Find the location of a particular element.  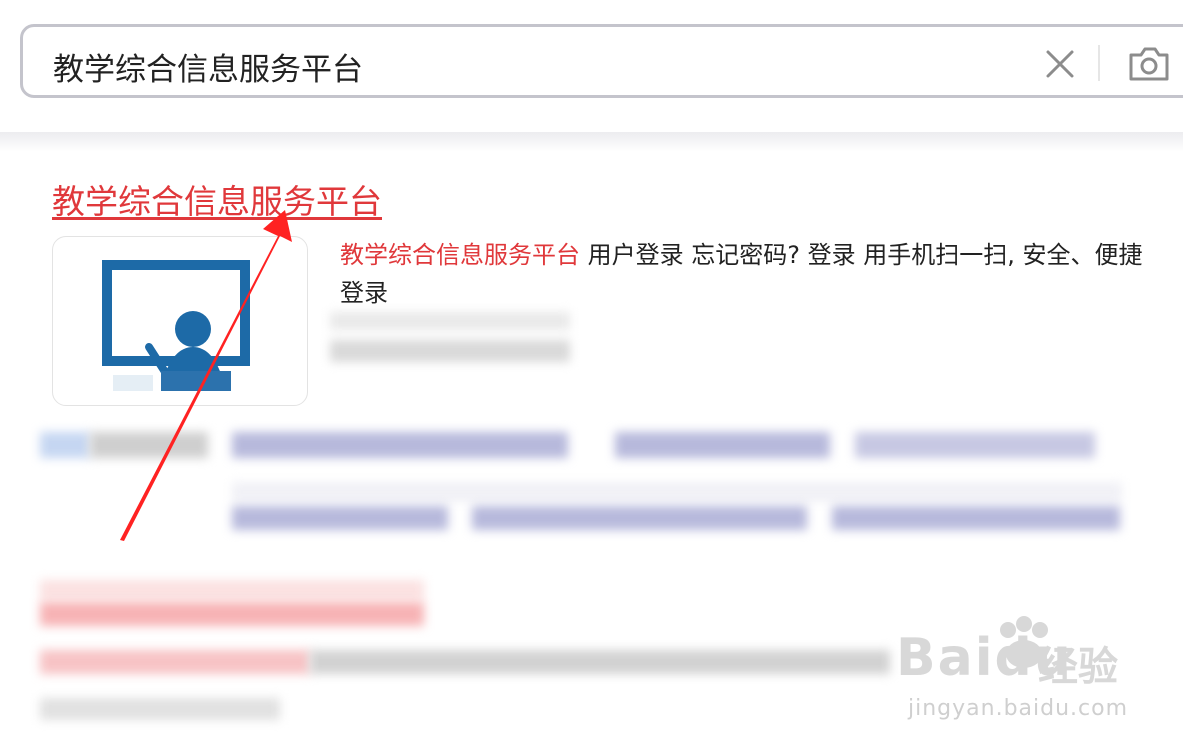

header-shadow is located at coordinates (591, 142).